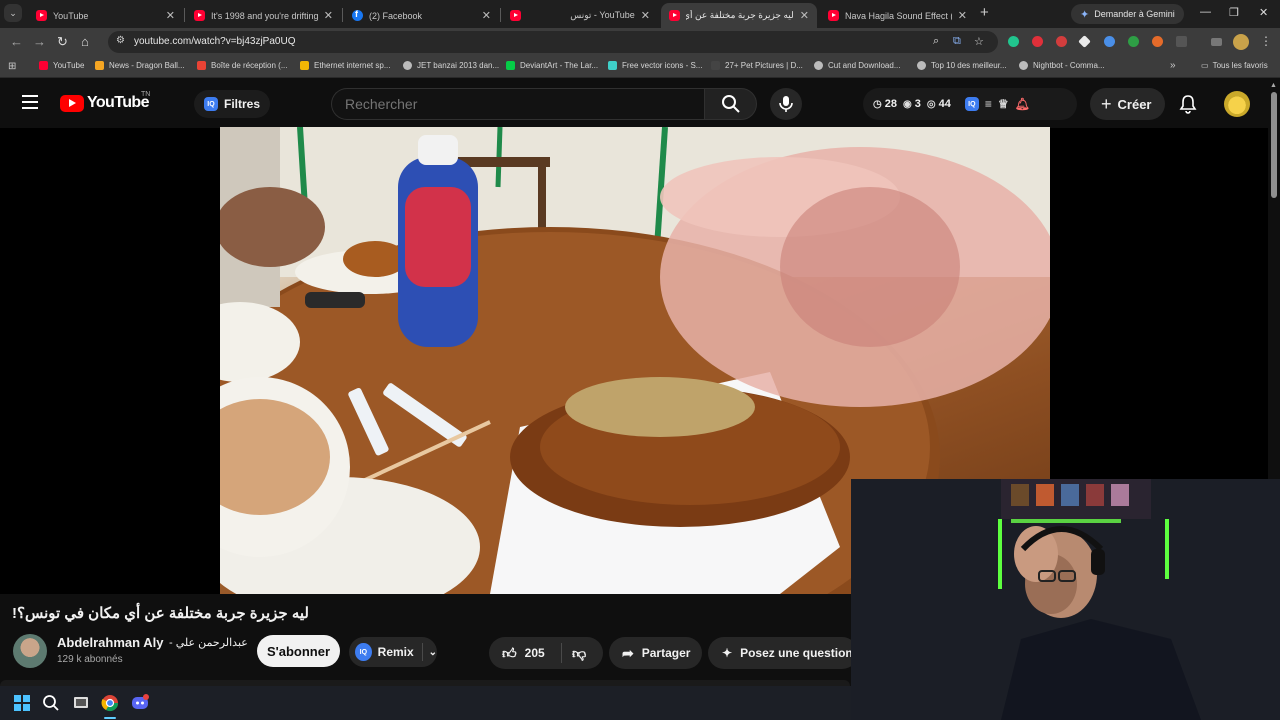  I want to click on bookmark-item: YouTube, so click(61, 65).